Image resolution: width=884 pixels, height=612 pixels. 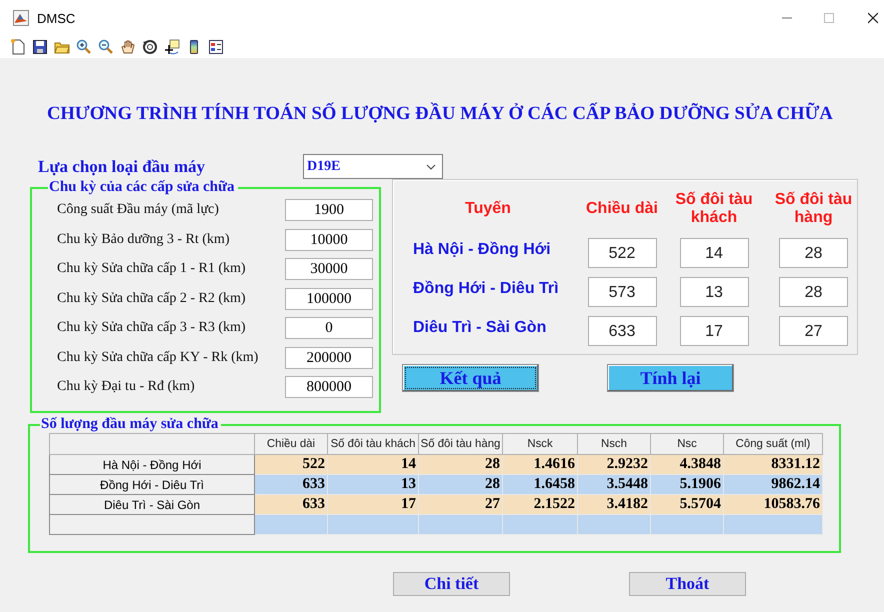 What do you see at coordinates (480, 327) in the screenshot?
I see `route-label: Diêu Trì - Sài Gòn` at bounding box center [480, 327].